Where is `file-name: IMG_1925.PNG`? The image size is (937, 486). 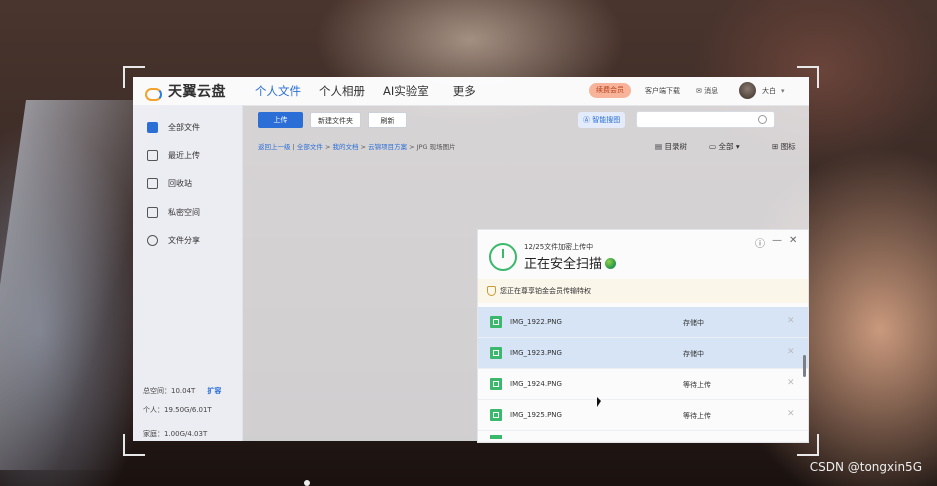 file-name: IMG_1925.PNG is located at coordinates (536, 415).